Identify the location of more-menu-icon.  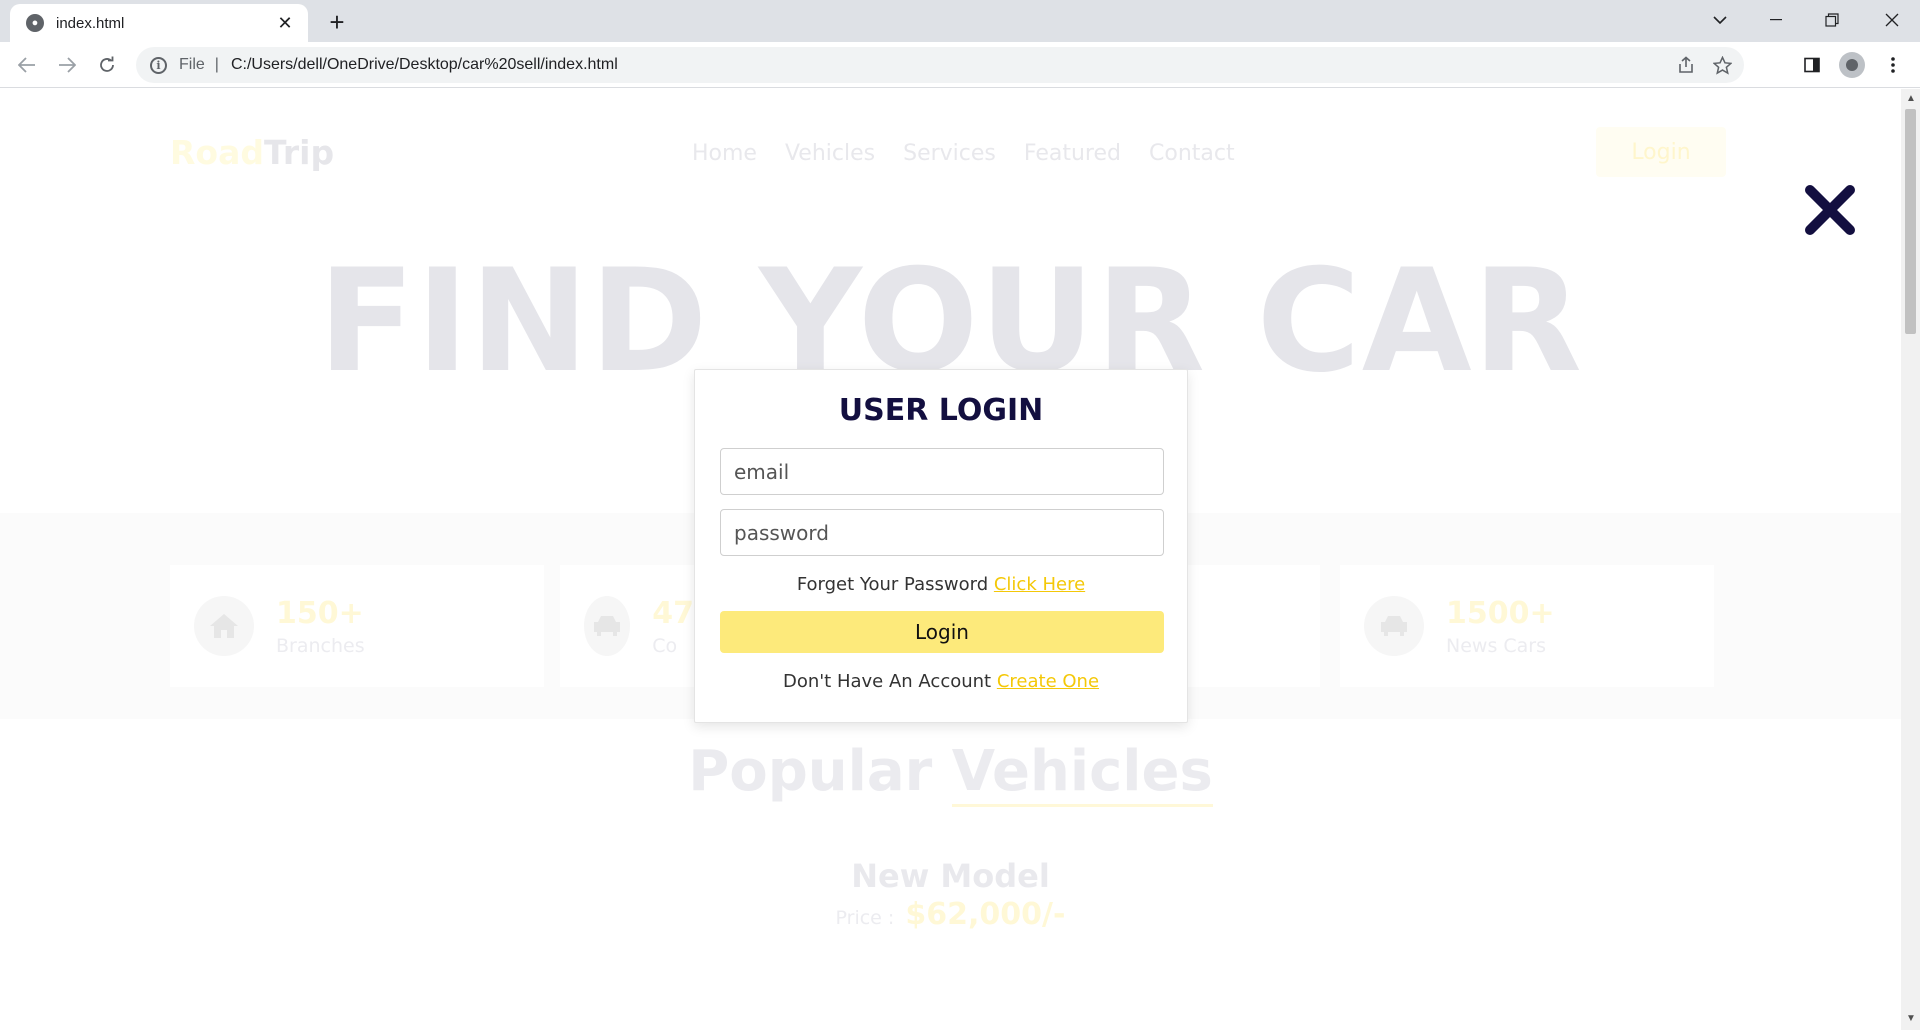
(1893, 65).